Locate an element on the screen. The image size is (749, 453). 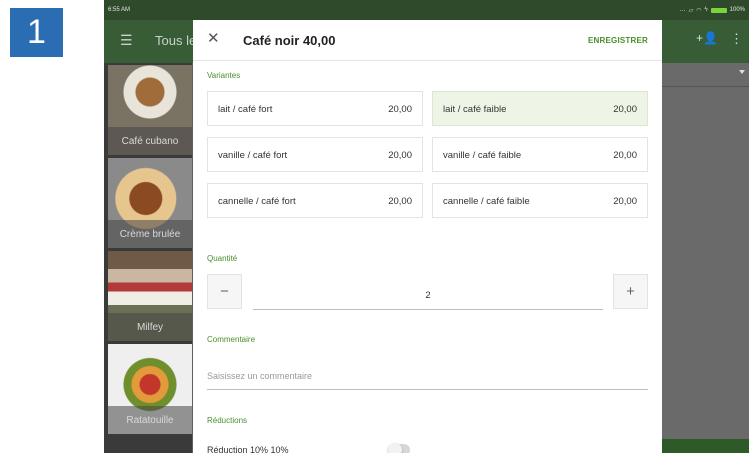
status-time: 6:55 AM is located at coordinates (119, 10).